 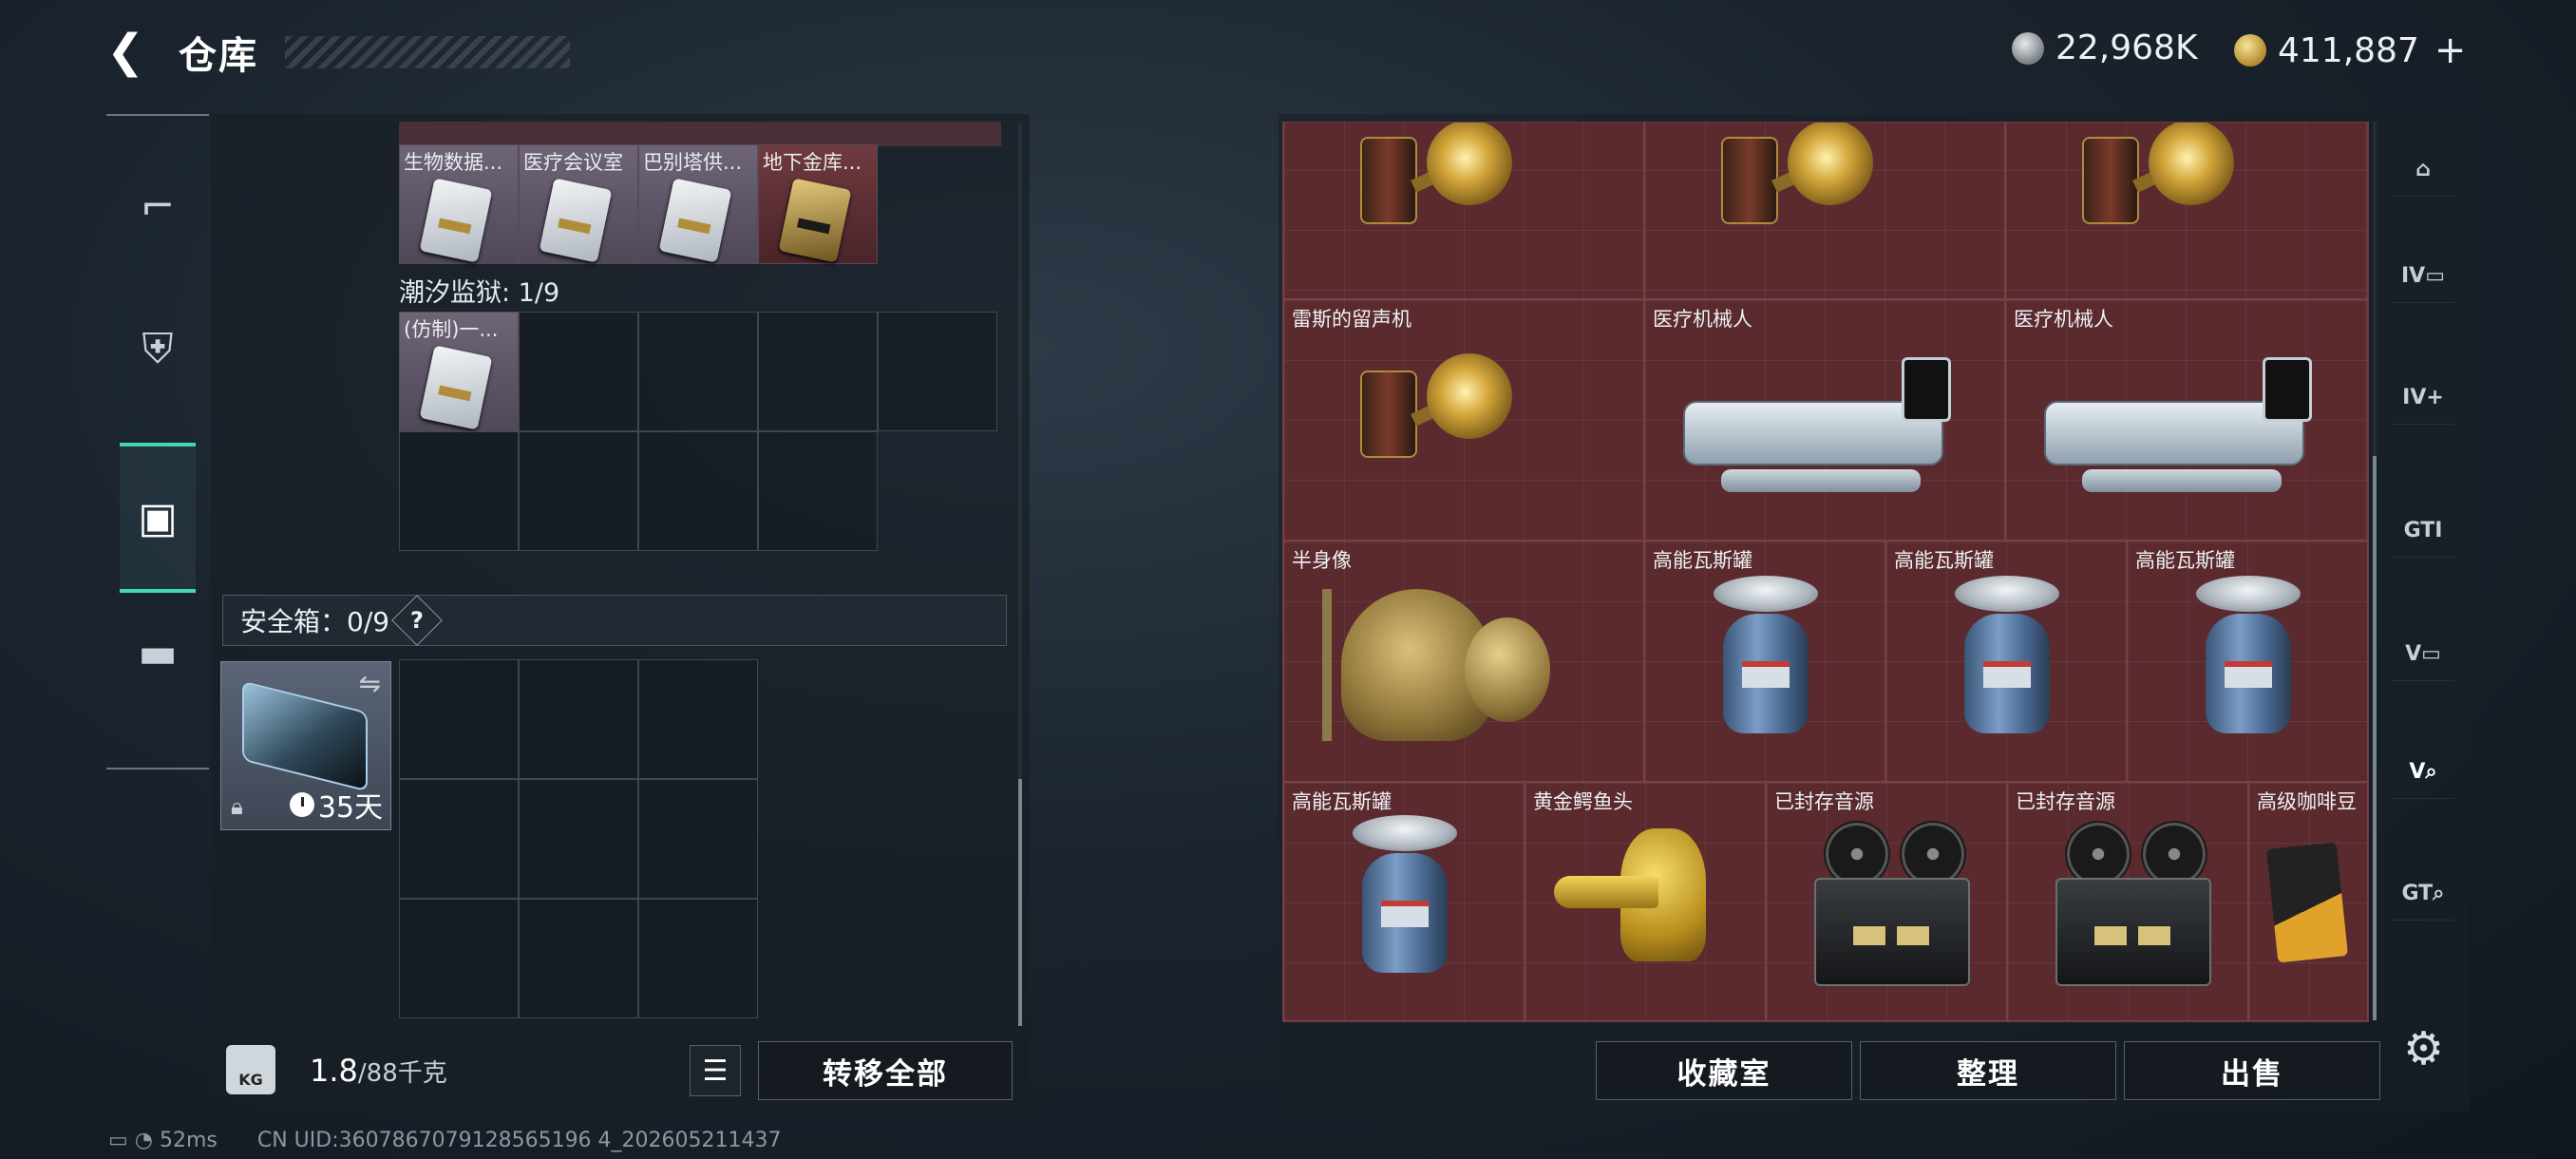 I want to click on settings-gear-icon: ⚙, so click(x=2423, y=1048).